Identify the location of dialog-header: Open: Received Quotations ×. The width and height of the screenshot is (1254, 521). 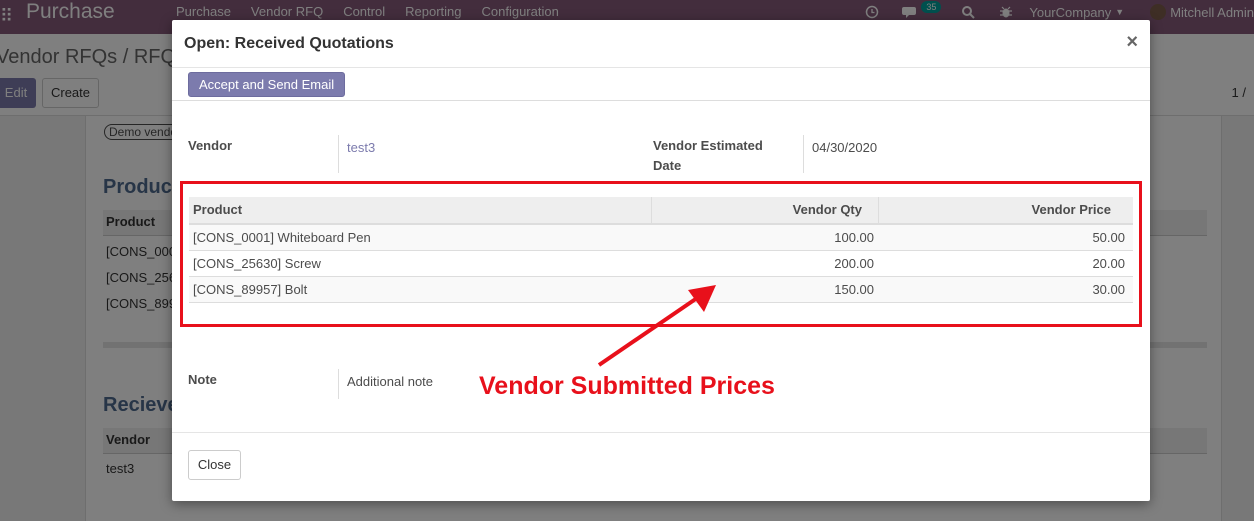
(661, 44).